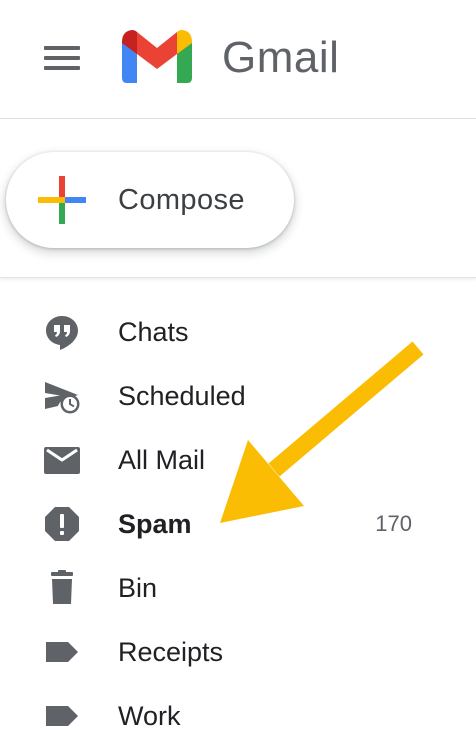 This screenshot has width=476, height=756. Describe the element at coordinates (238, 588) in the screenshot. I see `nav-item-bin: Bin` at that location.